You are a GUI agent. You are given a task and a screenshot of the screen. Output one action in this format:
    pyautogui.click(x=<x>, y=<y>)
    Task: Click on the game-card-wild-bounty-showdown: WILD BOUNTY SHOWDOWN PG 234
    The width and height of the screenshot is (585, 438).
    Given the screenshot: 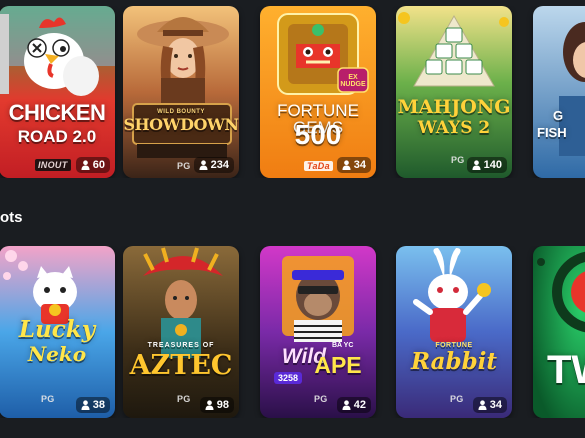 What is the action you would take?
    pyautogui.click(x=181, y=92)
    